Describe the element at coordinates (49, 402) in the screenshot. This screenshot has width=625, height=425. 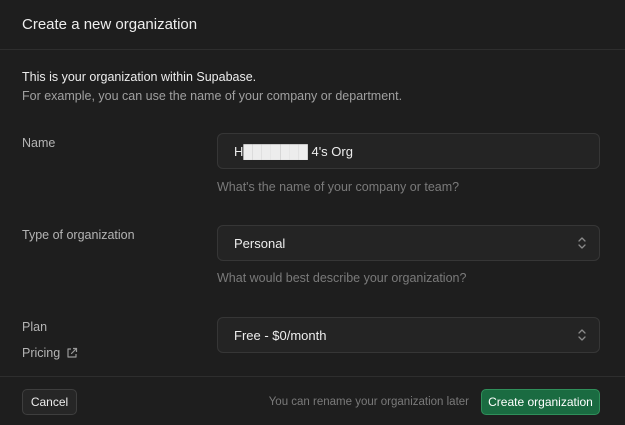
I see `cancel-button: Cancel` at that location.